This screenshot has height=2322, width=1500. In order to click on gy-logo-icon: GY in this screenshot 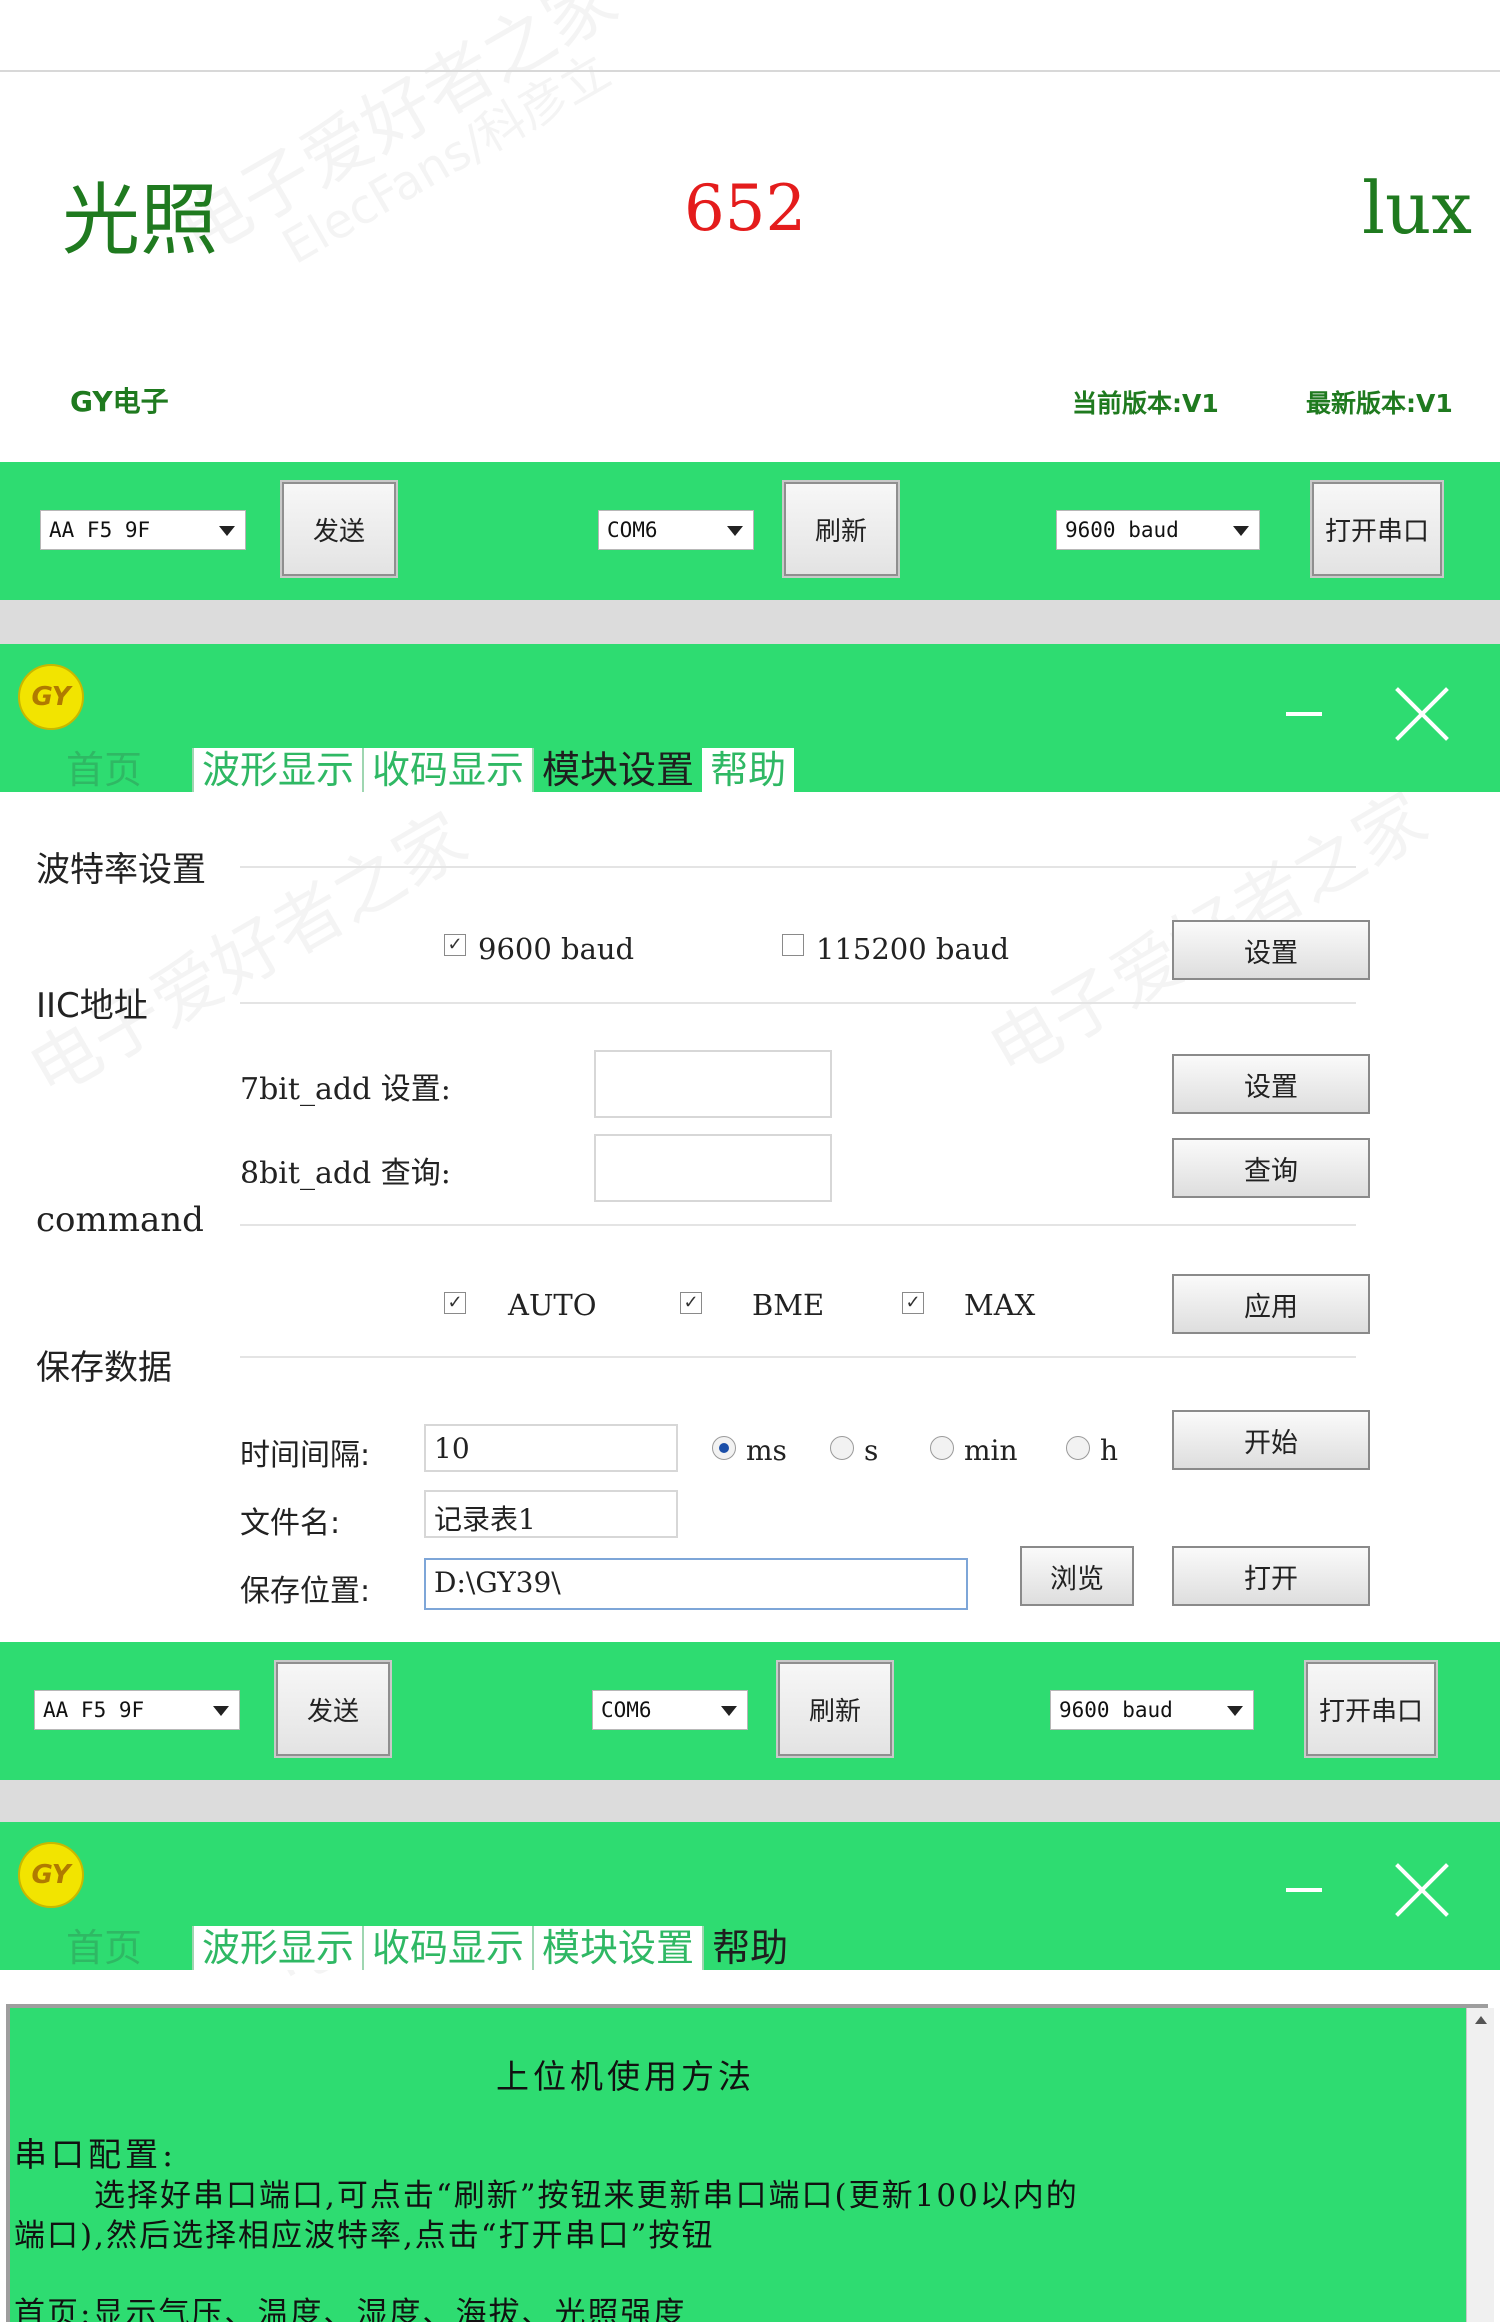, I will do `click(51, 1875)`.